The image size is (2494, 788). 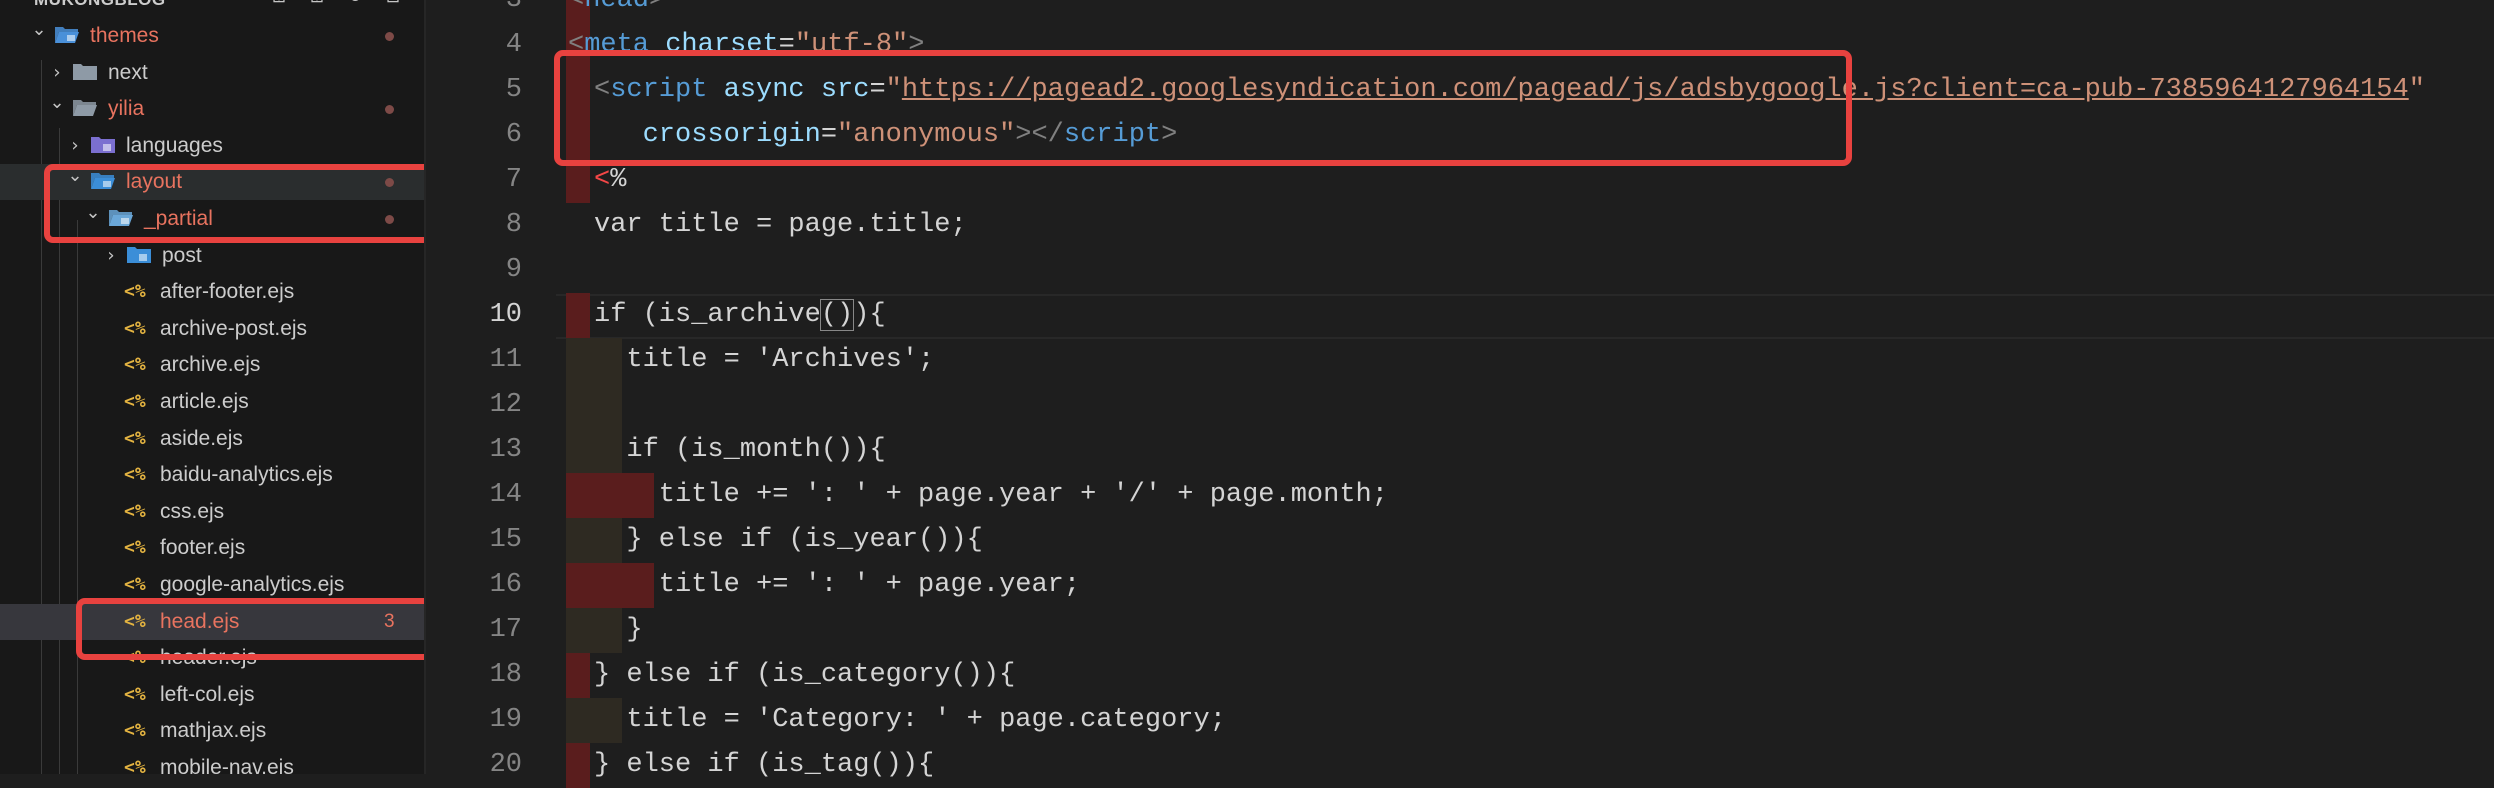 What do you see at coordinates (780, 225) in the screenshot?
I see `code-token: var title = page.title;` at bounding box center [780, 225].